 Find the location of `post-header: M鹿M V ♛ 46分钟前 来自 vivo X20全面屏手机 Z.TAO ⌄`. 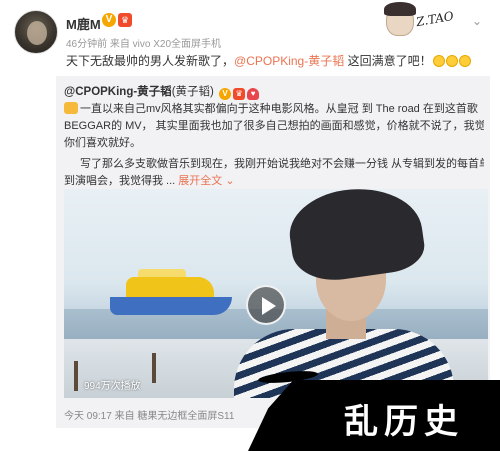

post-header: M鹿M V ♛ 46分钟前 来自 vivo X20全面屏手机 Z.TAO ⌄ is located at coordinates (250, 28).